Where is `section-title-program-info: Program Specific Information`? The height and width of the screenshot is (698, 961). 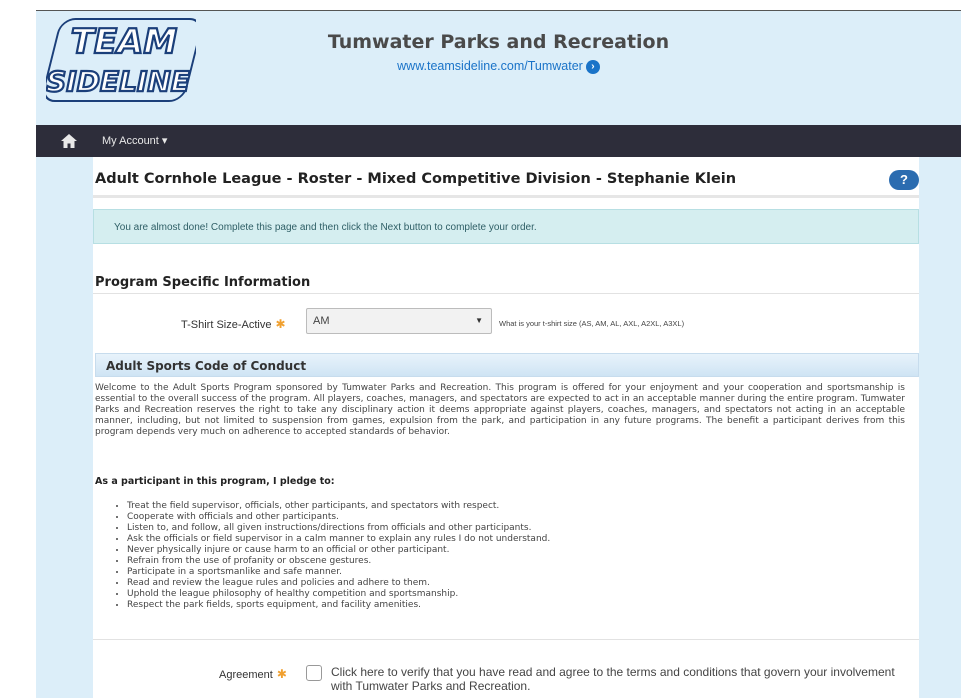 section-title-program-info: Program Specific Information is located at coordinates (203, 282).